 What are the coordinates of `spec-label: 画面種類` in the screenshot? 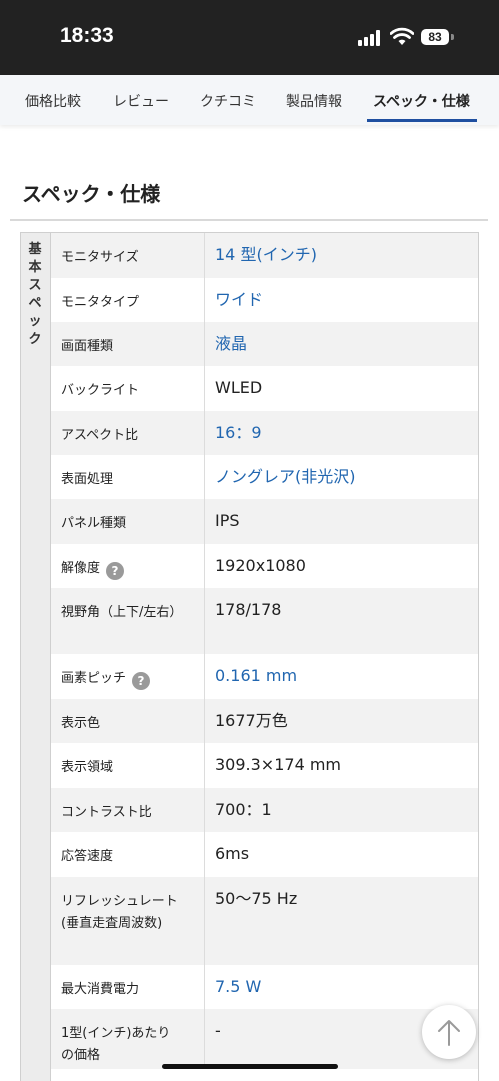 It's located at (121, 347).